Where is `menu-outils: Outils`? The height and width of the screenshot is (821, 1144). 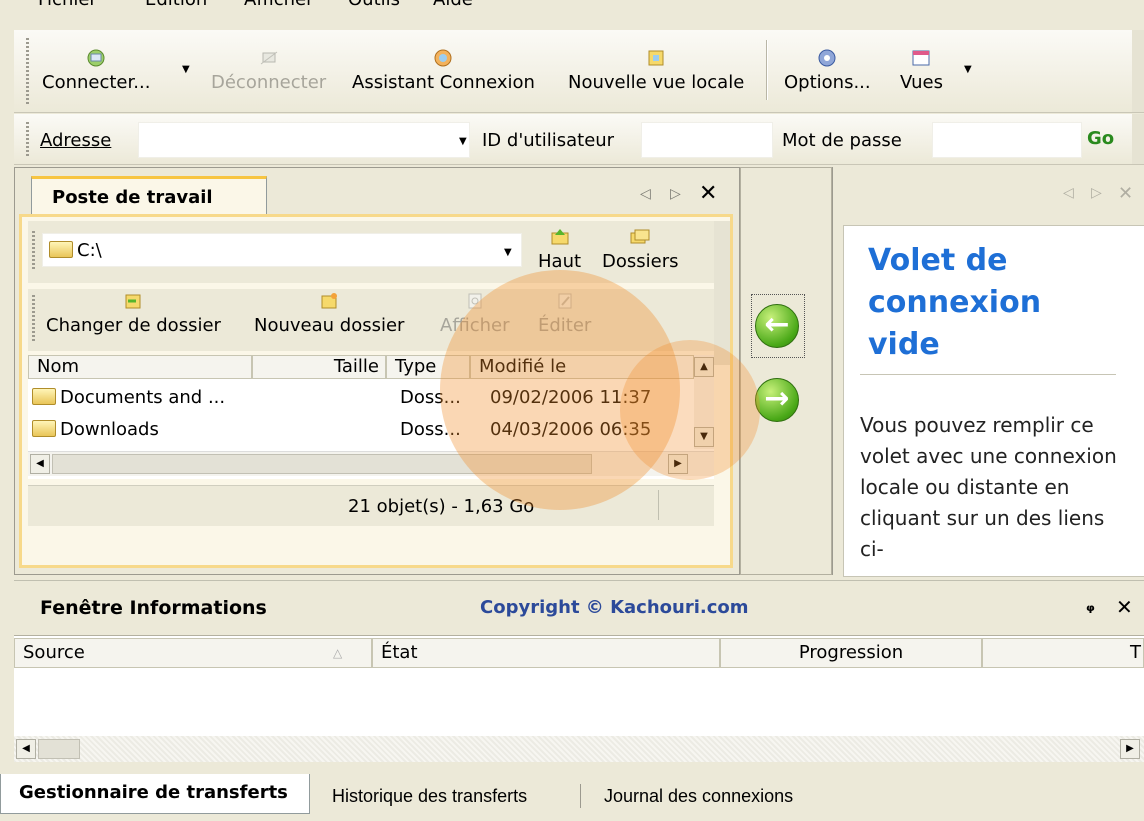
menu-outils: Outils is located at coordinates (374, 5).